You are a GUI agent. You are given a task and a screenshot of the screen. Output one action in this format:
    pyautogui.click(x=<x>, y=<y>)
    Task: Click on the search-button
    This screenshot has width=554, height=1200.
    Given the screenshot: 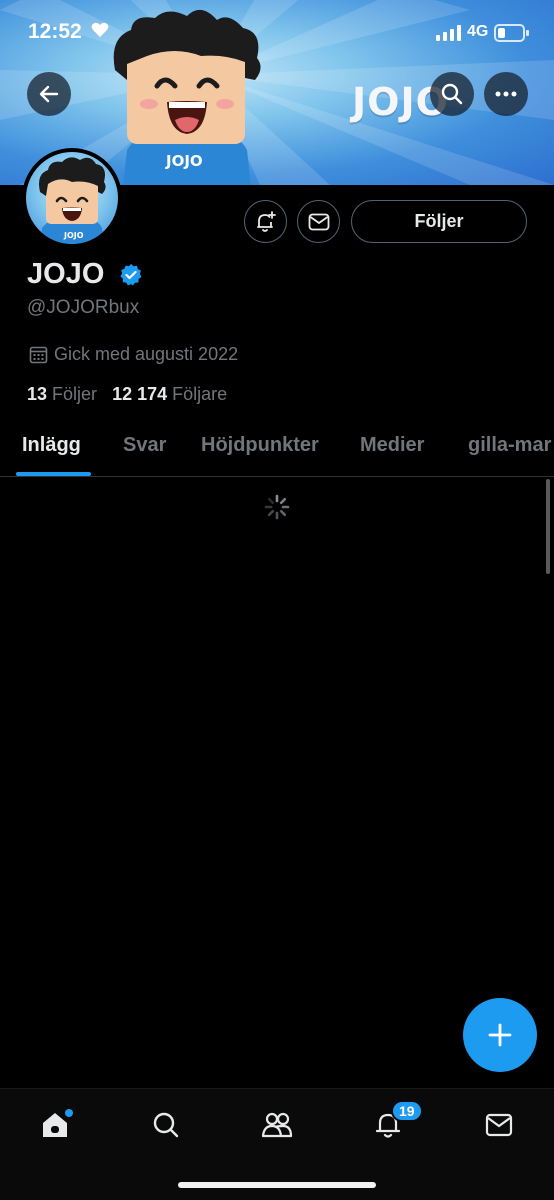 What is the action you would take?
    pyautogui.click(x=452, y=94)
    